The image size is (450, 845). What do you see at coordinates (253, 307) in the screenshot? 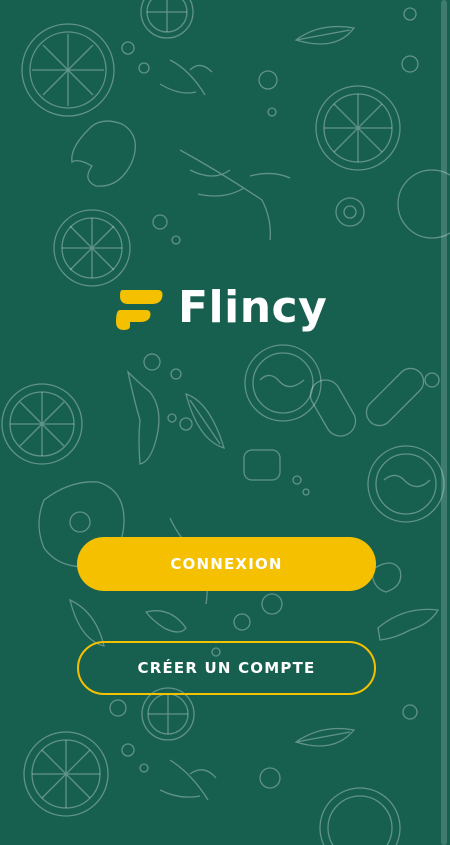
I see `app-name: Flincy` at bounding box center [253, 307].